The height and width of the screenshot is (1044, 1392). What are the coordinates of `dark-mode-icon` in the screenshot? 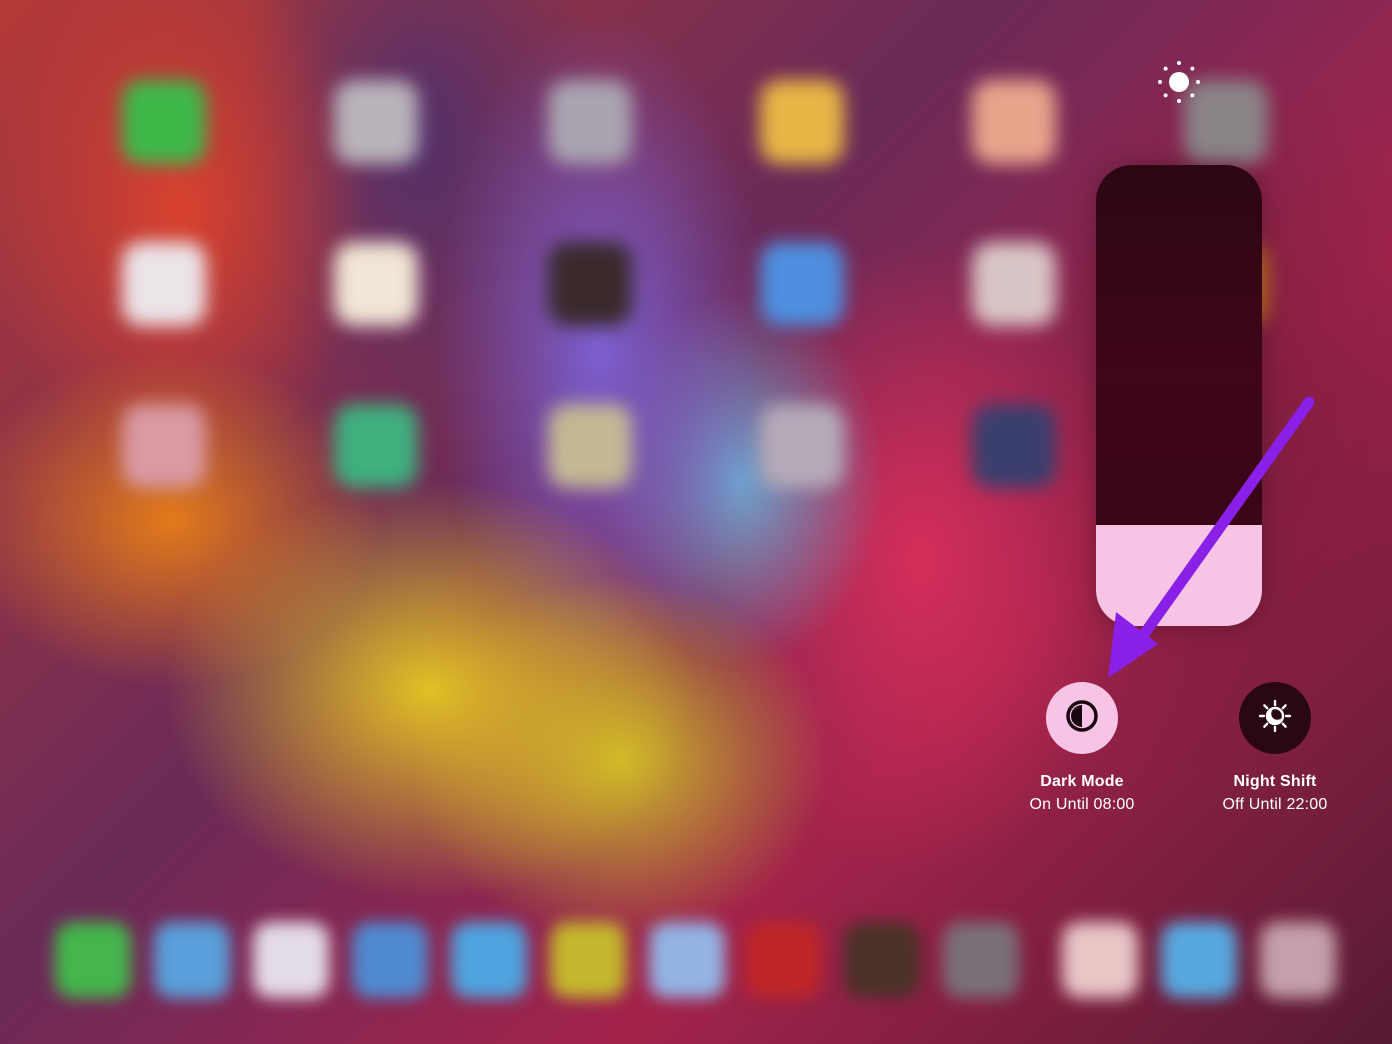 It's located at (1082, 718).